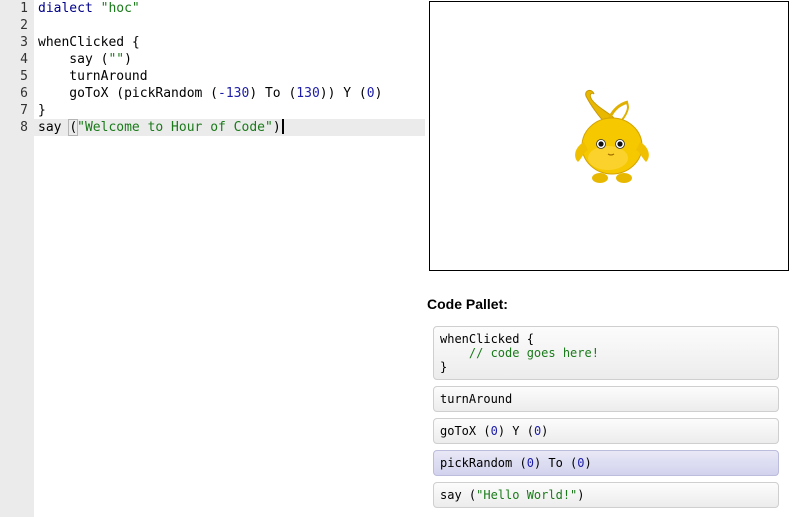  What do you see at coordinates (343, 93) in the screenshot?
I see `code-token: )) Y (` at bounding box center [343, 93].